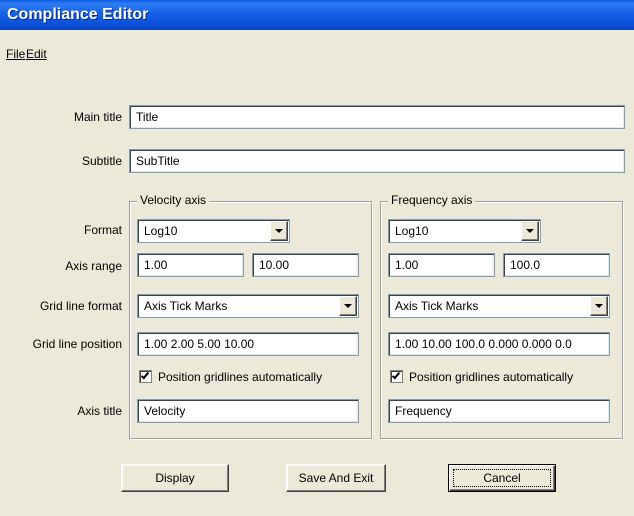 This screenshot has width=634, height=516. What do you see at coordinates (432, 200) in the screenshot?
I see `frequency-axis-legend: Frequency axis` at bounding box center [432, 200].